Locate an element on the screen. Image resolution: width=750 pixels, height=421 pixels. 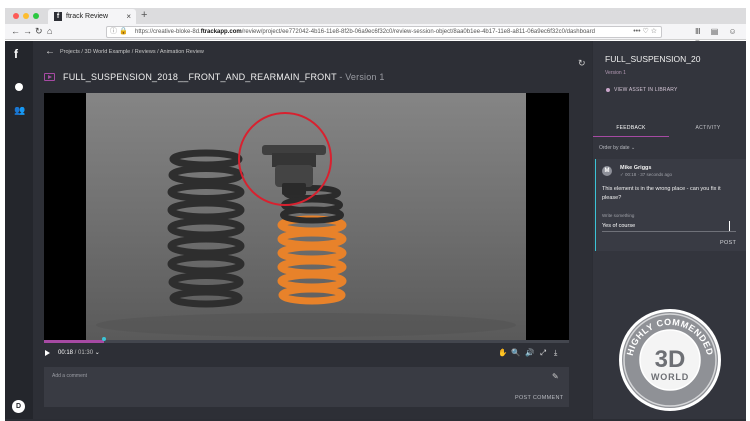
ftrack-favicon-icon: f is located at coordinates (58, 16).